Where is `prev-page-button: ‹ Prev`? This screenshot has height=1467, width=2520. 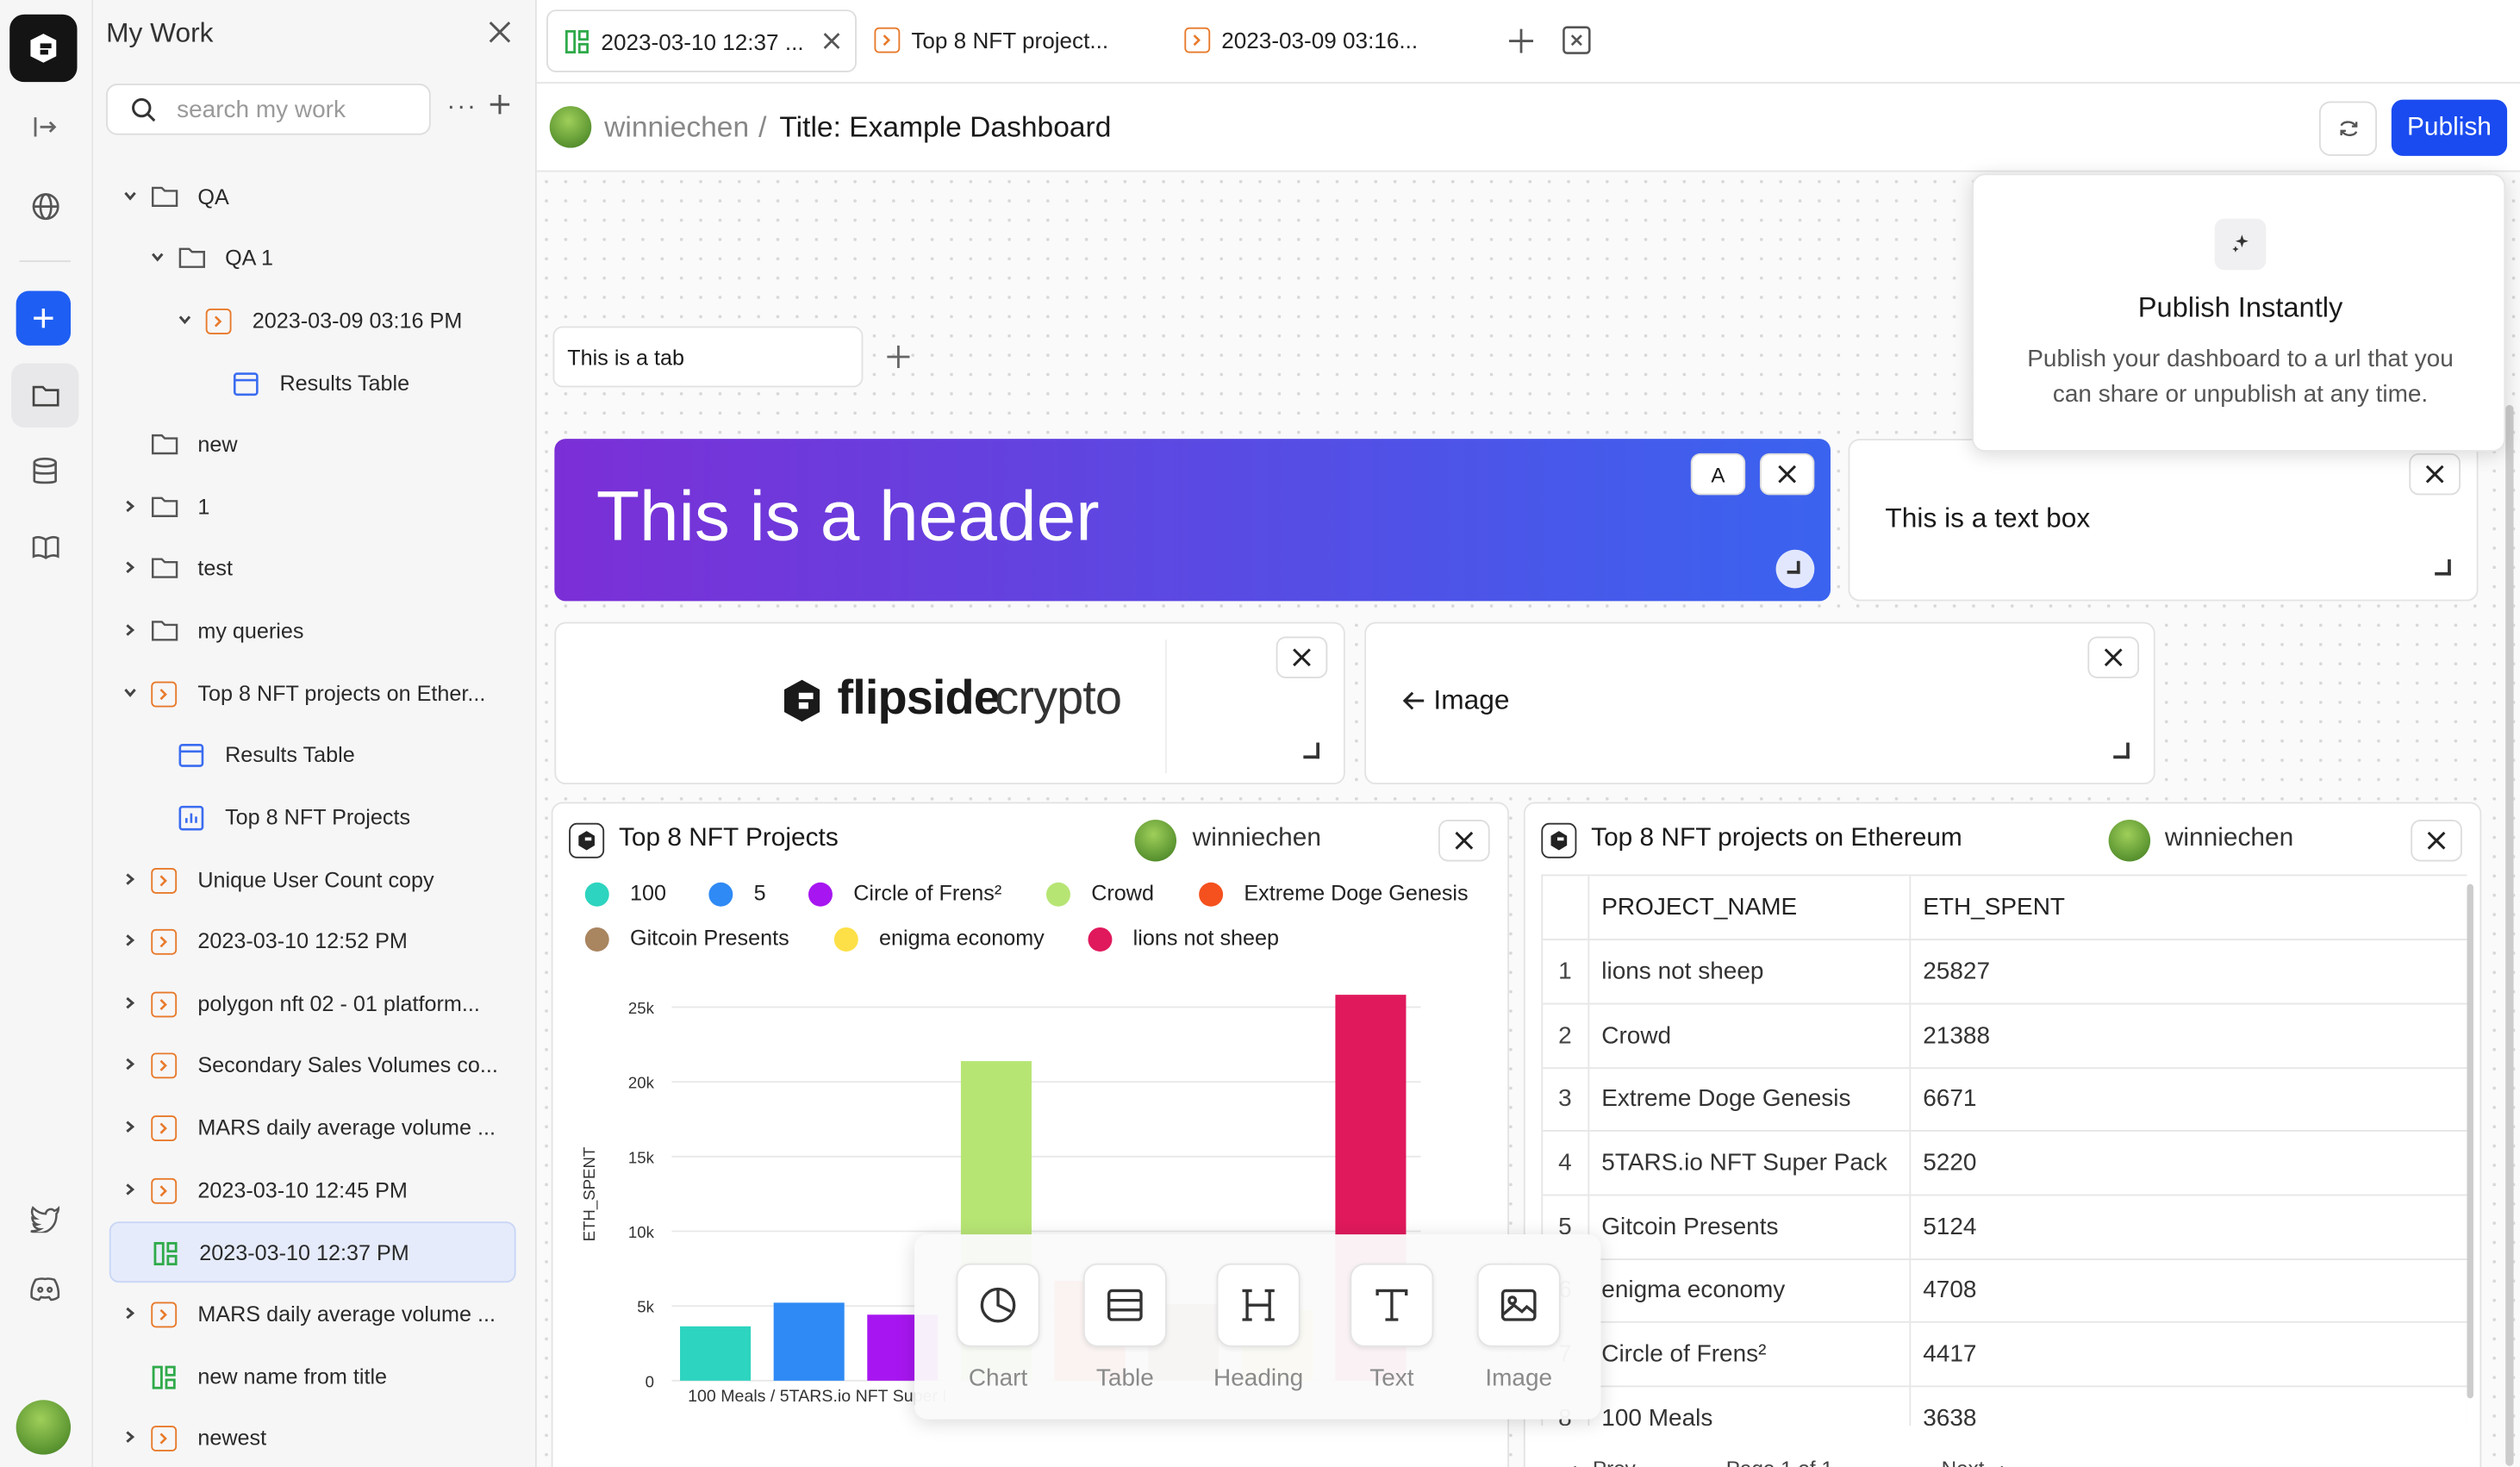 prev-page-button: ‹ Prev is located at coordinates (1603, 1462).